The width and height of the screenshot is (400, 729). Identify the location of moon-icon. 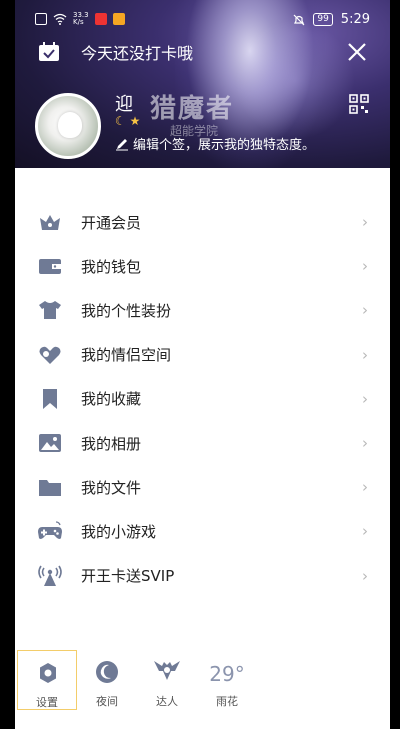
(107, 672).